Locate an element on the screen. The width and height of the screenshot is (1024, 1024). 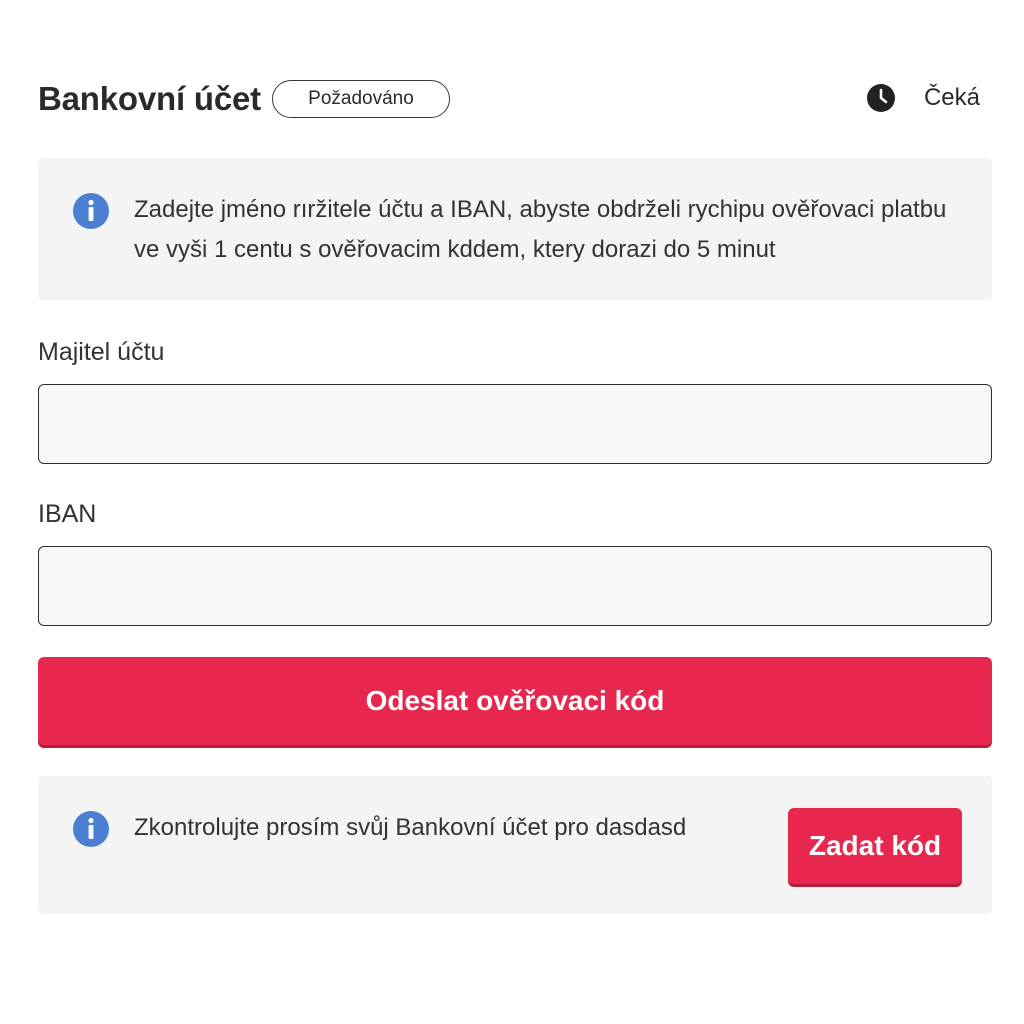
send-verification-code-button: Odeslat ověřovaci kód is located at coordinates (515, 701).